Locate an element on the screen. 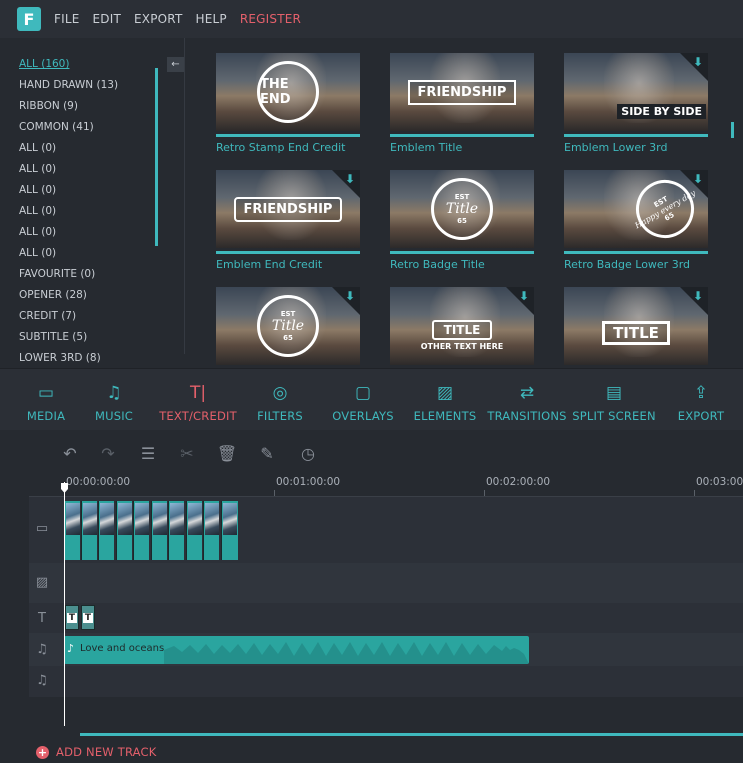 Image resolution: width=743 pixels, height=763 pixels. audio-clip: ♪ Love and oceans is located at coordinates (296, 650).